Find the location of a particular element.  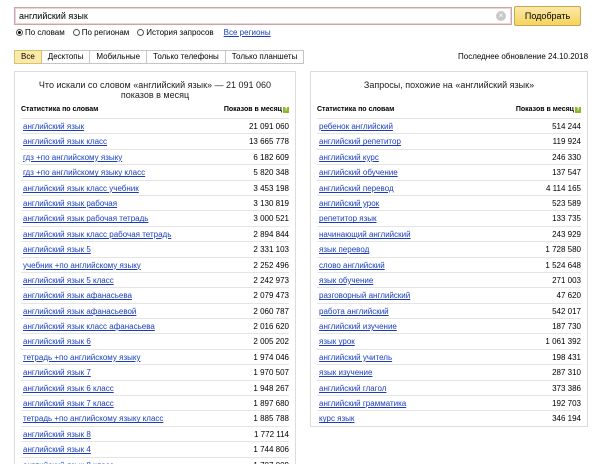

table-row: язык урок 1 061 392 is located at coordinates (449, 340).